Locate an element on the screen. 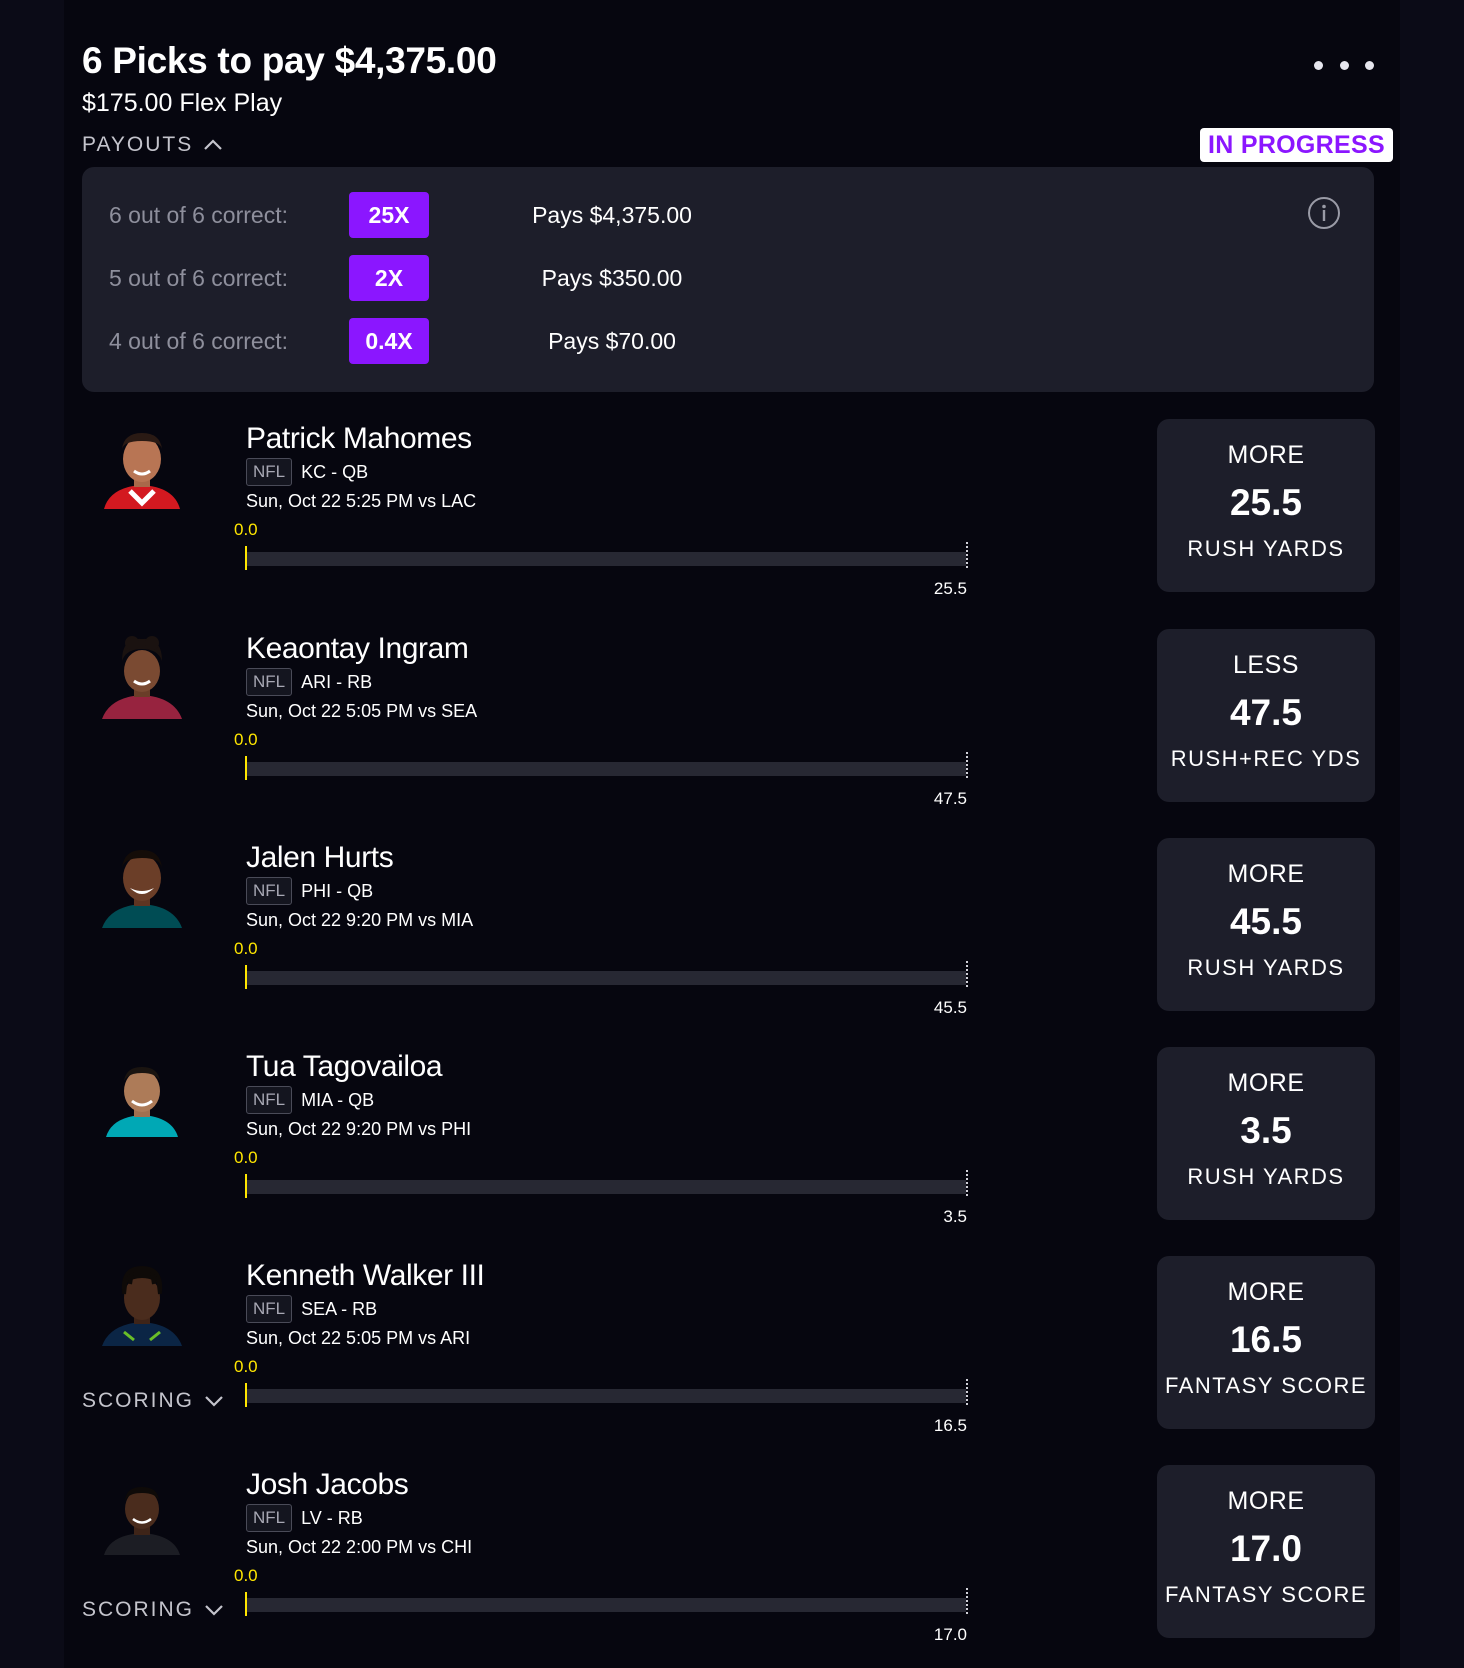  pick-selection-card: MORE 25.5 RUSH YARDS is located at coordinates (1266, 505).